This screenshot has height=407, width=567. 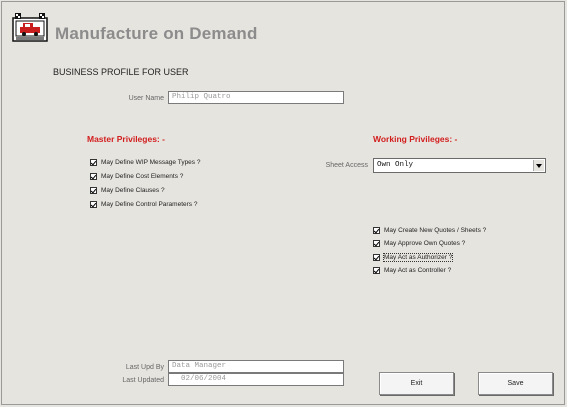 I want to click on last-updated-field: 02/06/2004, so click(x=256, y=379).